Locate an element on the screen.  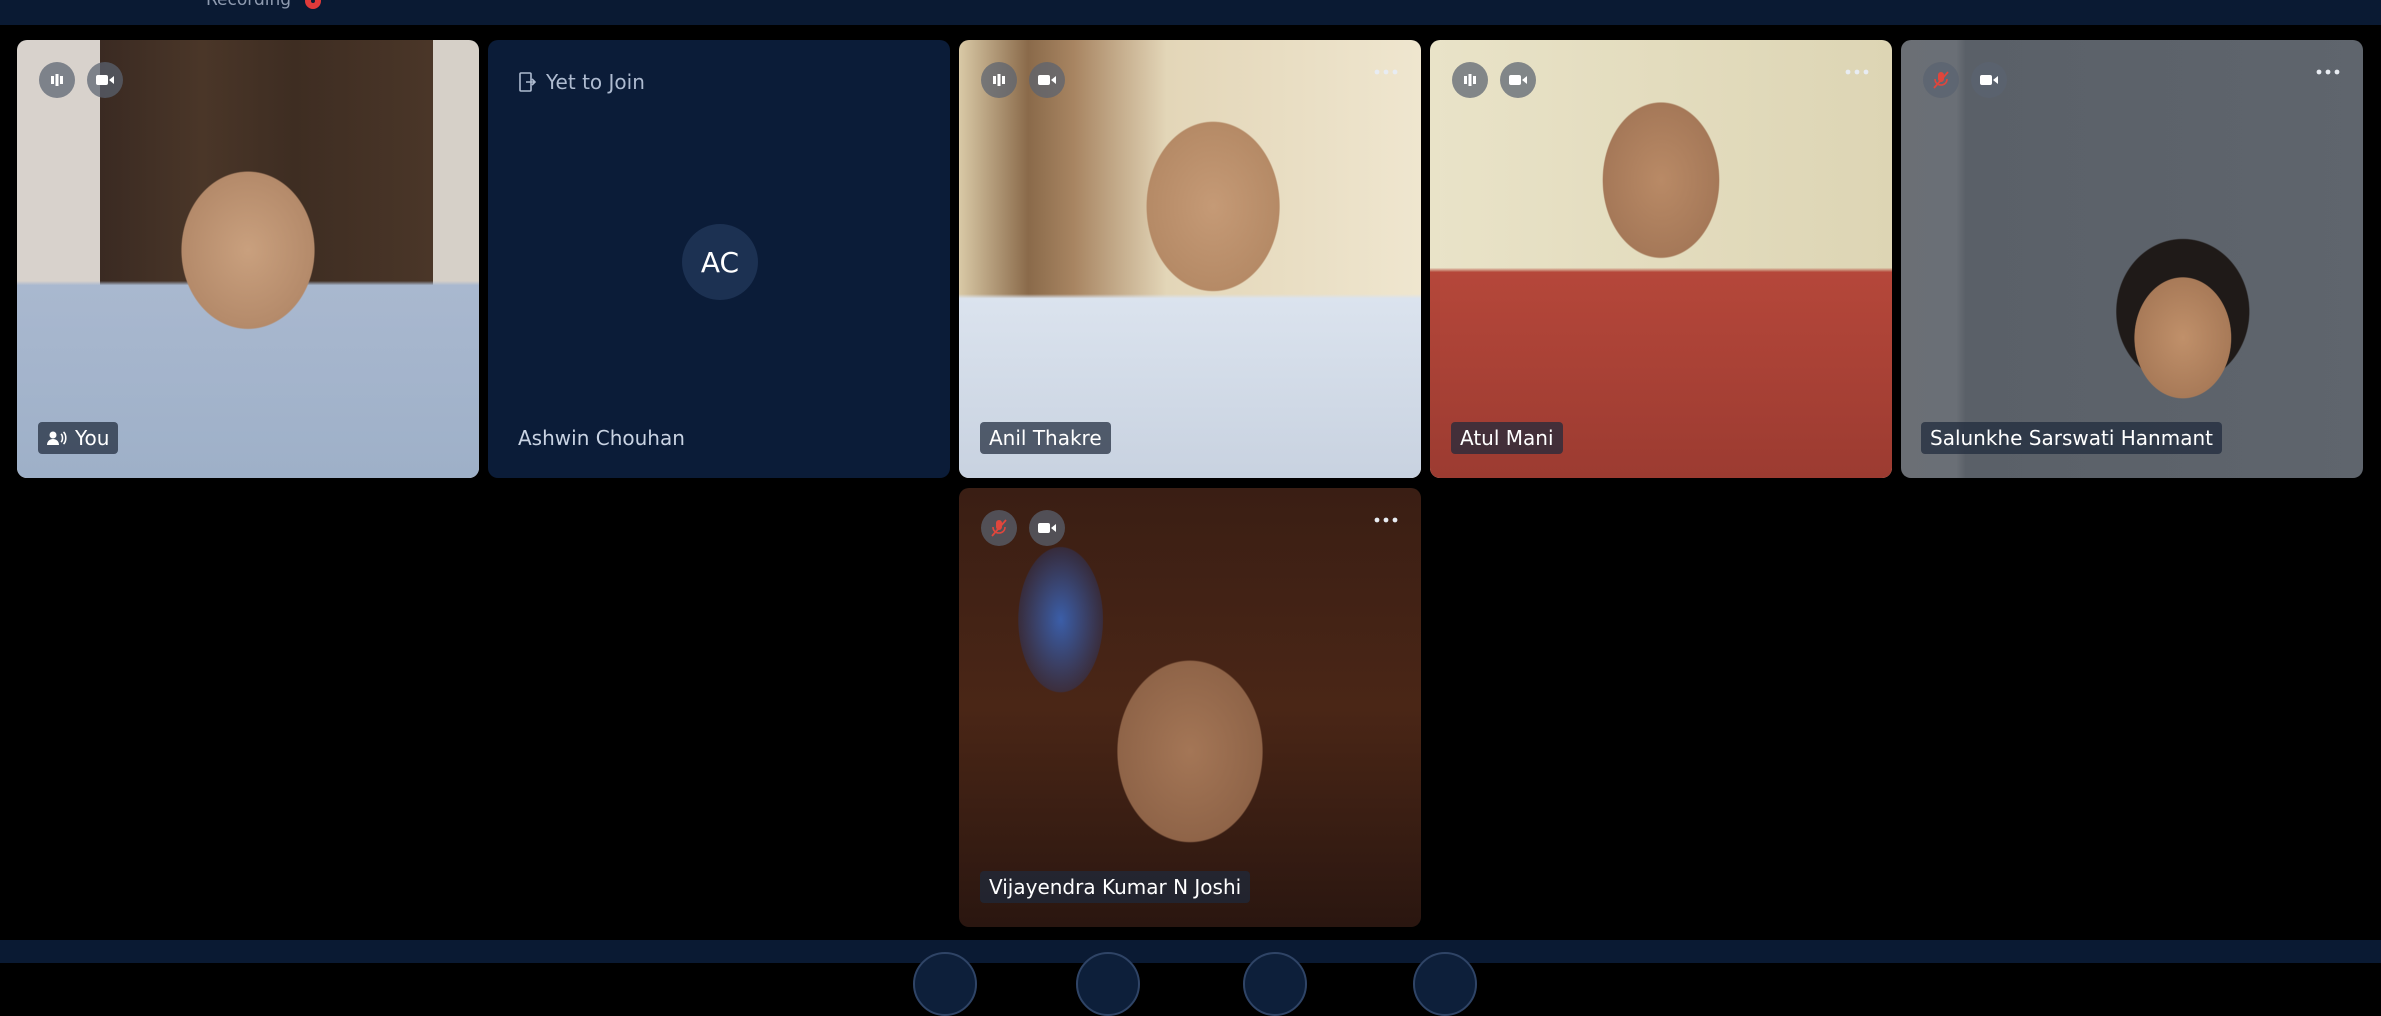
avatar: AC is located at coordinates (720, 262).